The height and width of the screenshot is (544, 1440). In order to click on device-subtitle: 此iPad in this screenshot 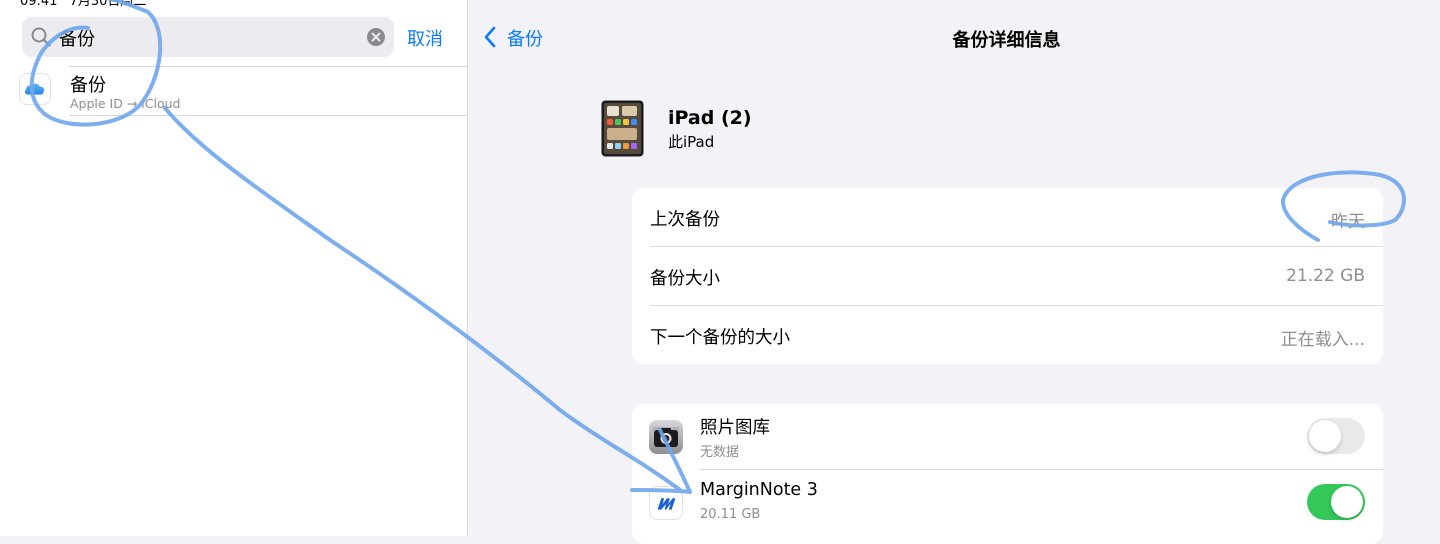, I will do `click(691, 142)`.